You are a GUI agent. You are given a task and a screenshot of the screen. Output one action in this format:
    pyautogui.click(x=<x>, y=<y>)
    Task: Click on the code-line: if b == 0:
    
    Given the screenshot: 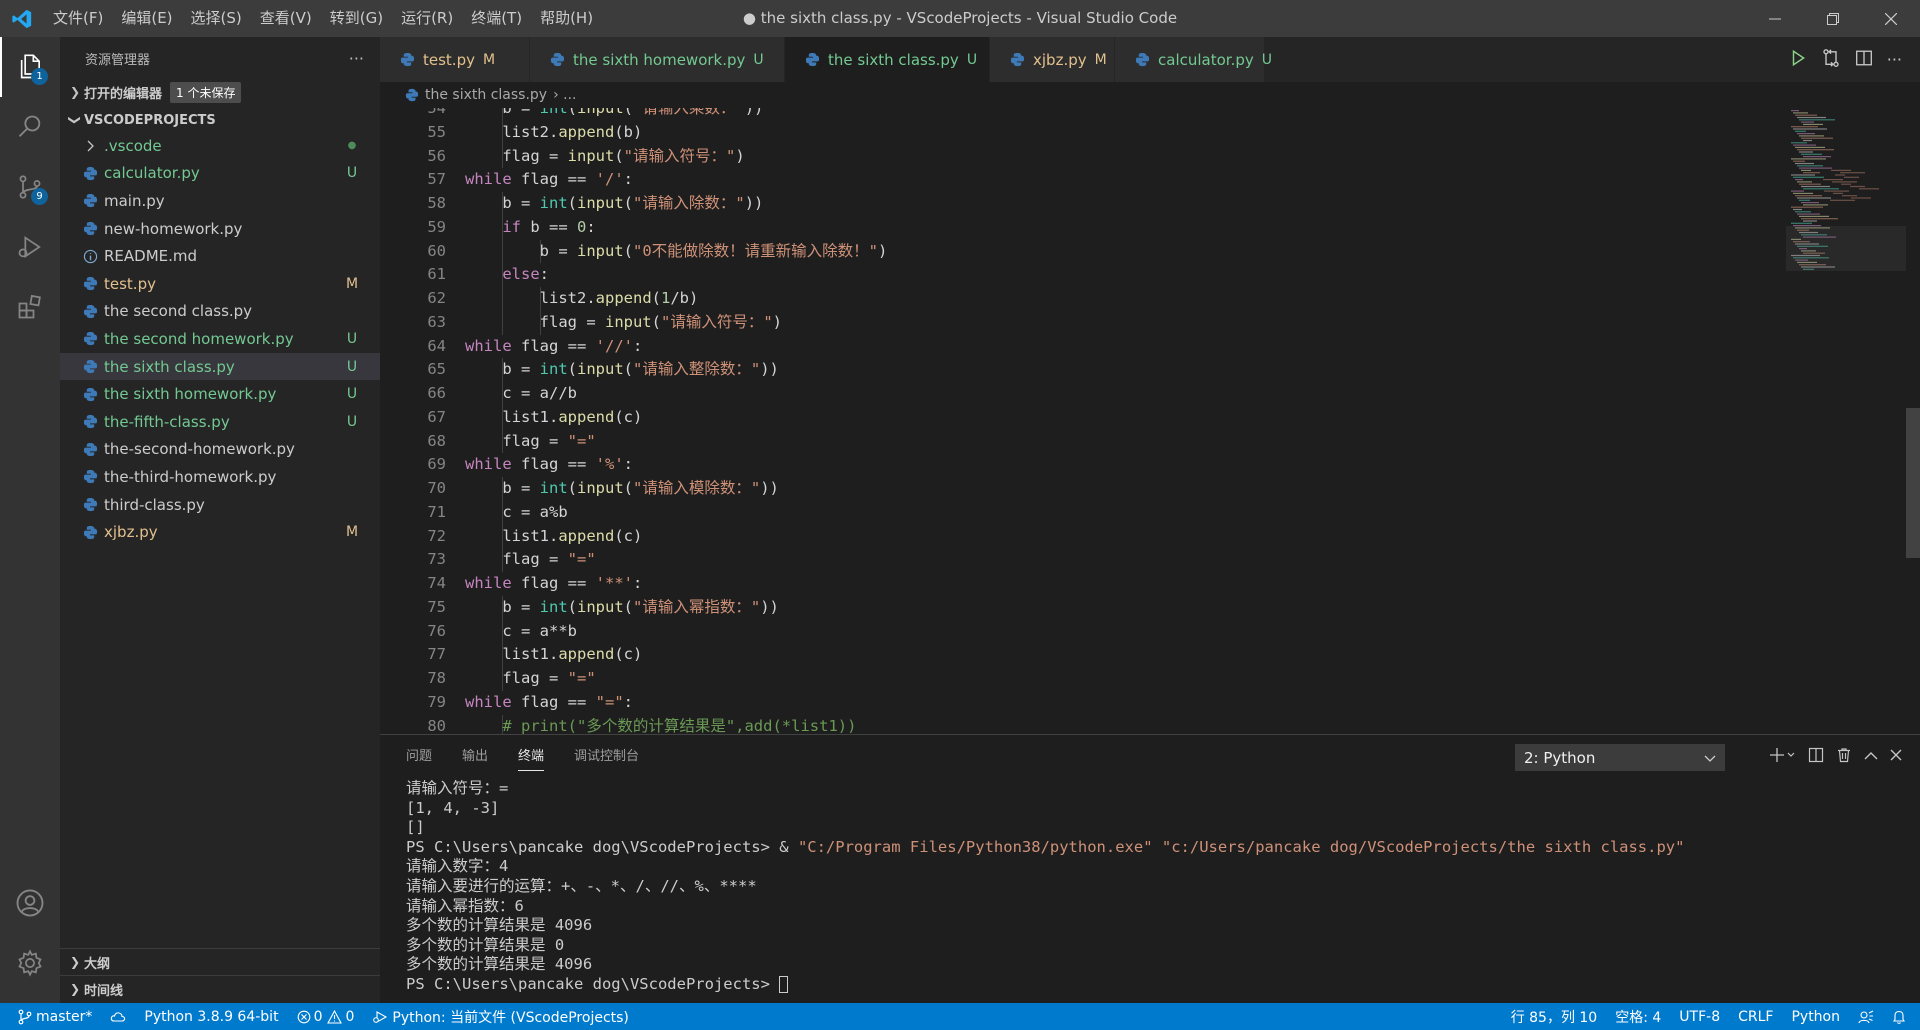 What is the action you would take?
    pyautogui.click(x=530, y=228)
    